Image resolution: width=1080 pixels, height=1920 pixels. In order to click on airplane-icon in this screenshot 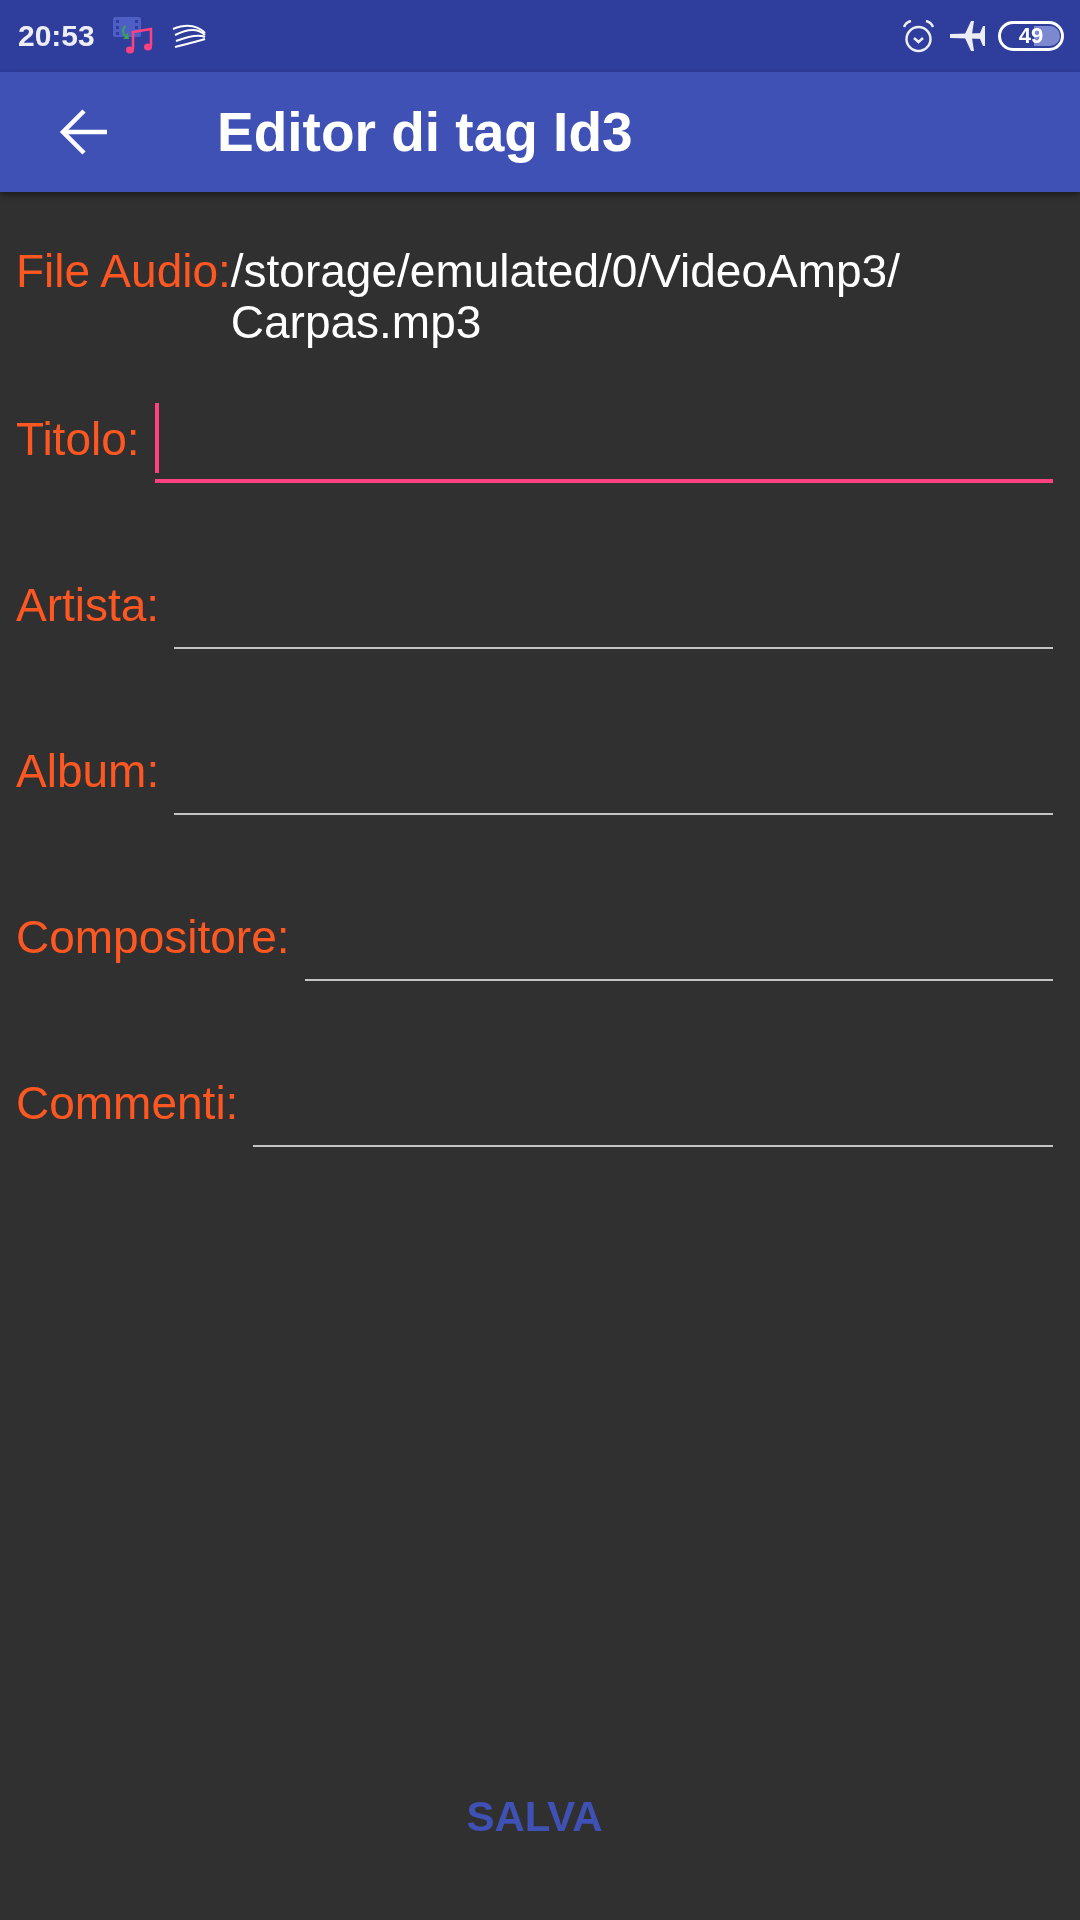, I will do `click(967, 36)`.